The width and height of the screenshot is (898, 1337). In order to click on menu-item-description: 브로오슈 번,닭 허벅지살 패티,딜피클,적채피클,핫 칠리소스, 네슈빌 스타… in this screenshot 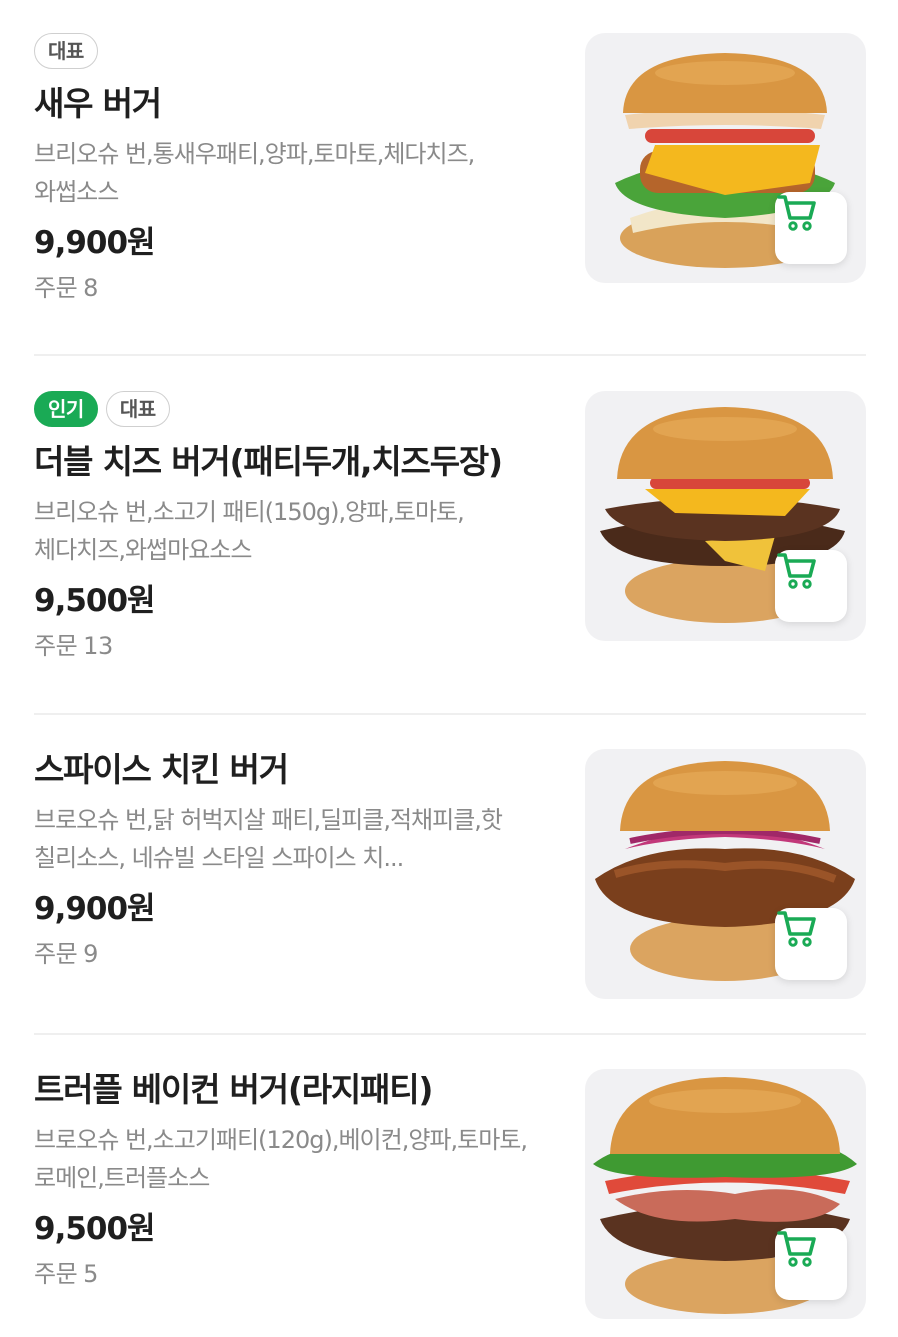, I will do `click(268, 839)`.